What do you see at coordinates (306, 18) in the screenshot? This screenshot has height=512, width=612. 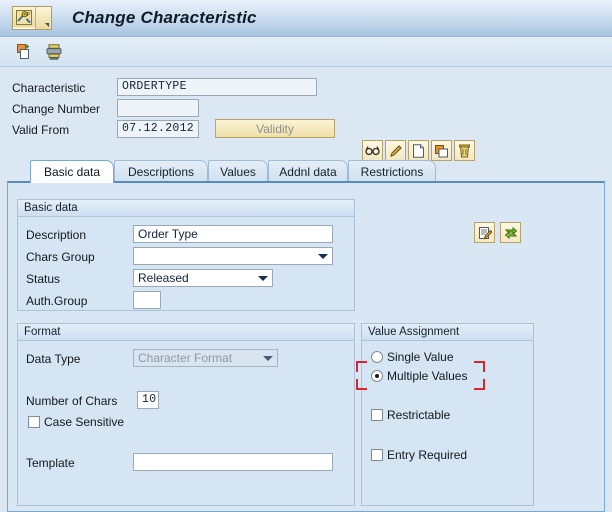 I see `title-bar: P Change Characteristic` at bounding box center [306, 18].